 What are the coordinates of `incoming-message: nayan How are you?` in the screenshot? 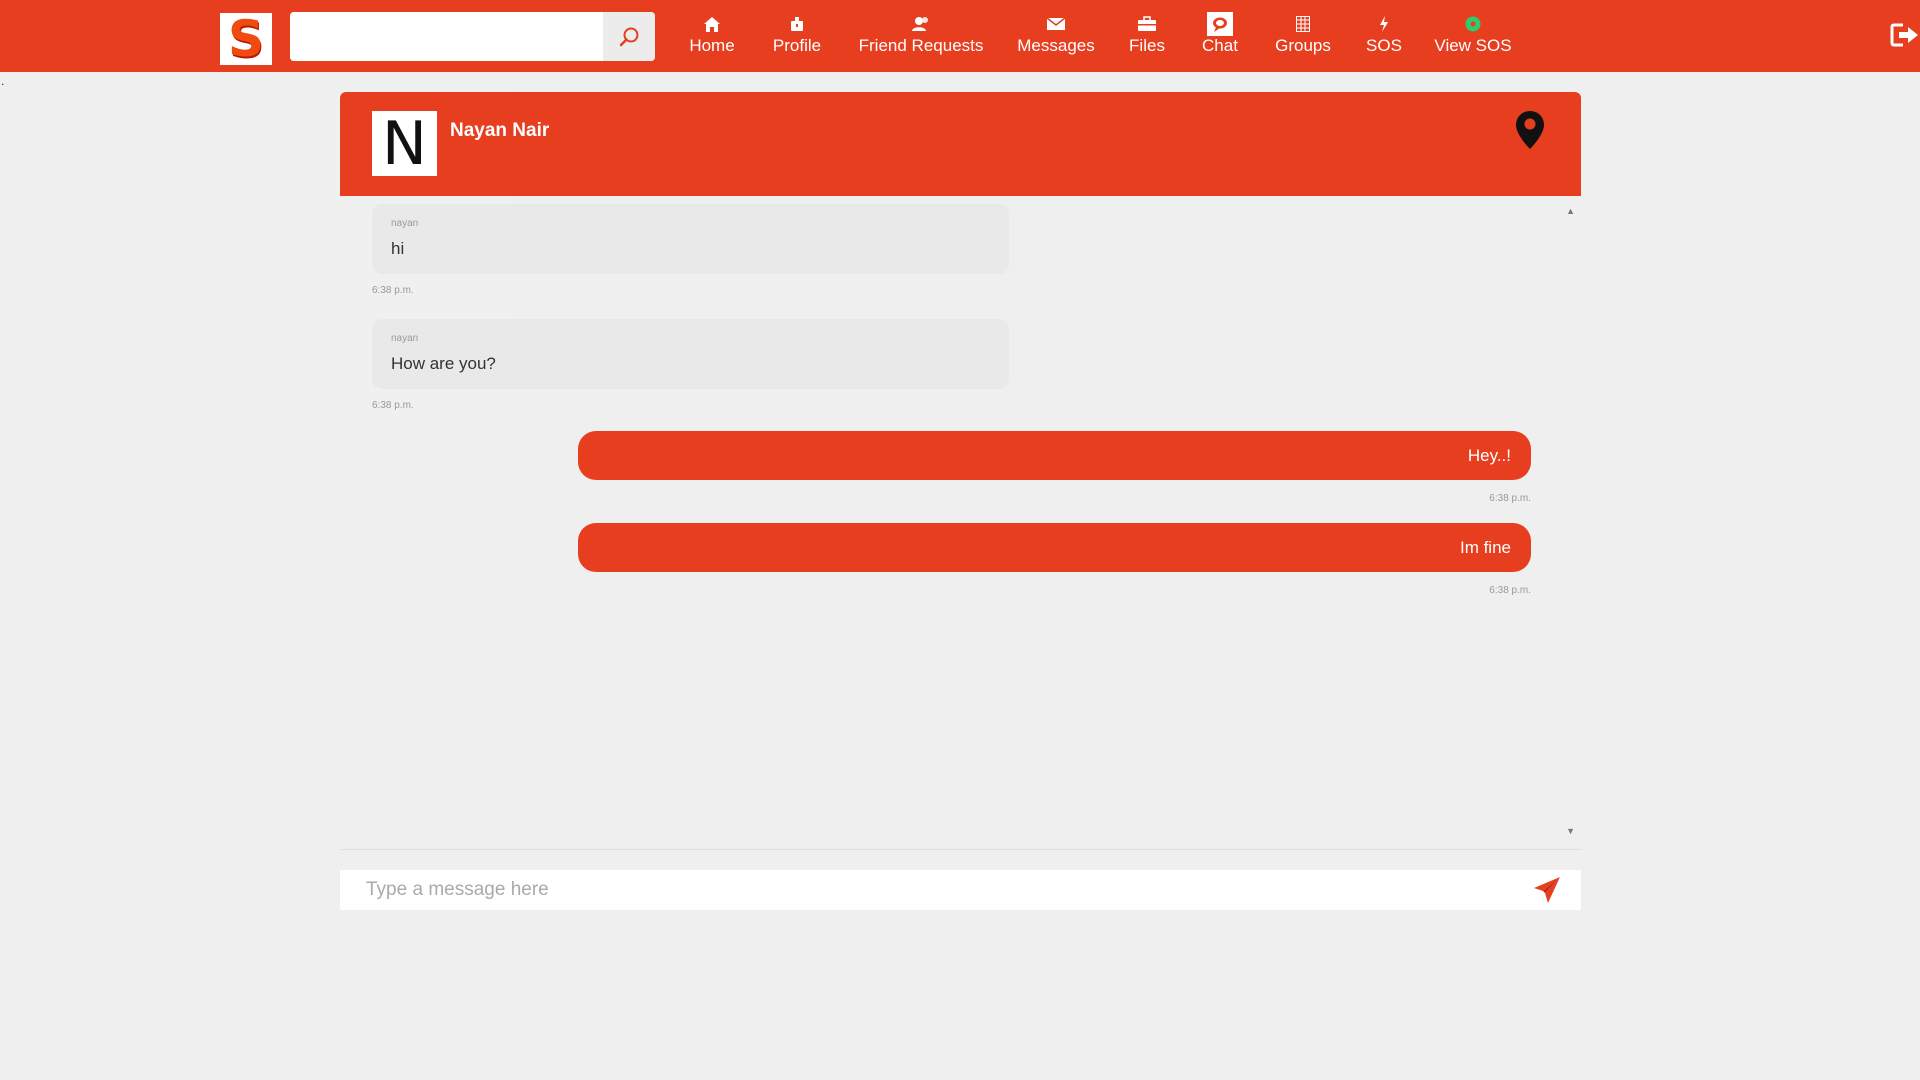 It's located at (690, 354).